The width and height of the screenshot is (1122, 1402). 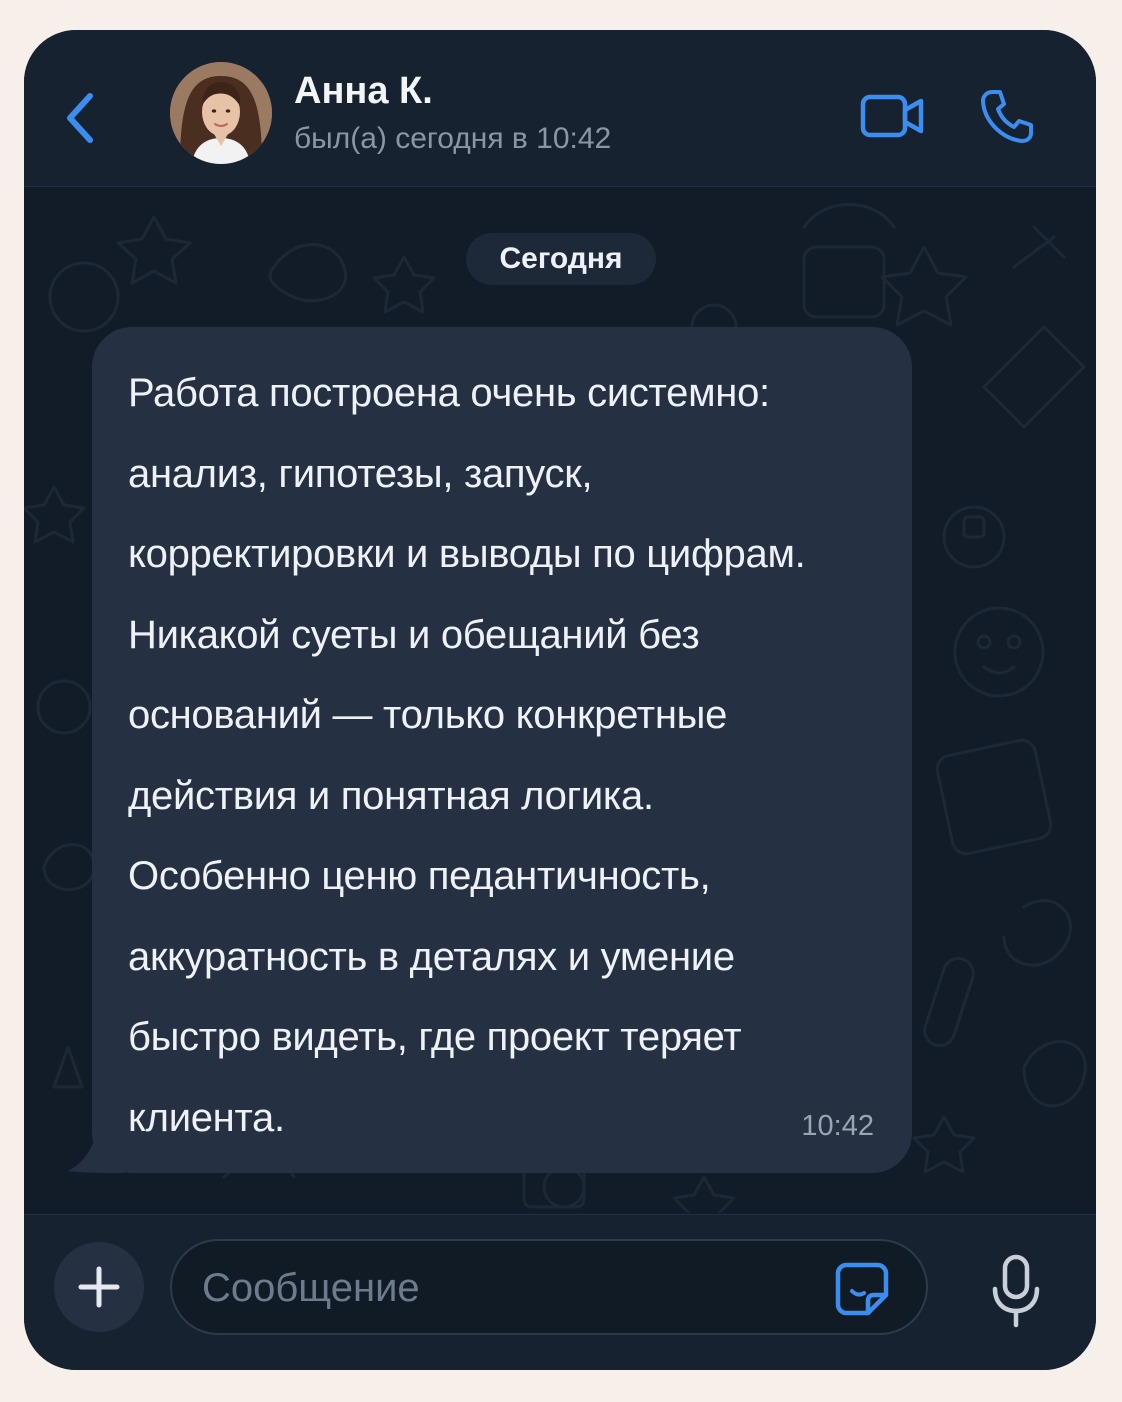 I want to click on attach-button, so click(x=99, y=1287).